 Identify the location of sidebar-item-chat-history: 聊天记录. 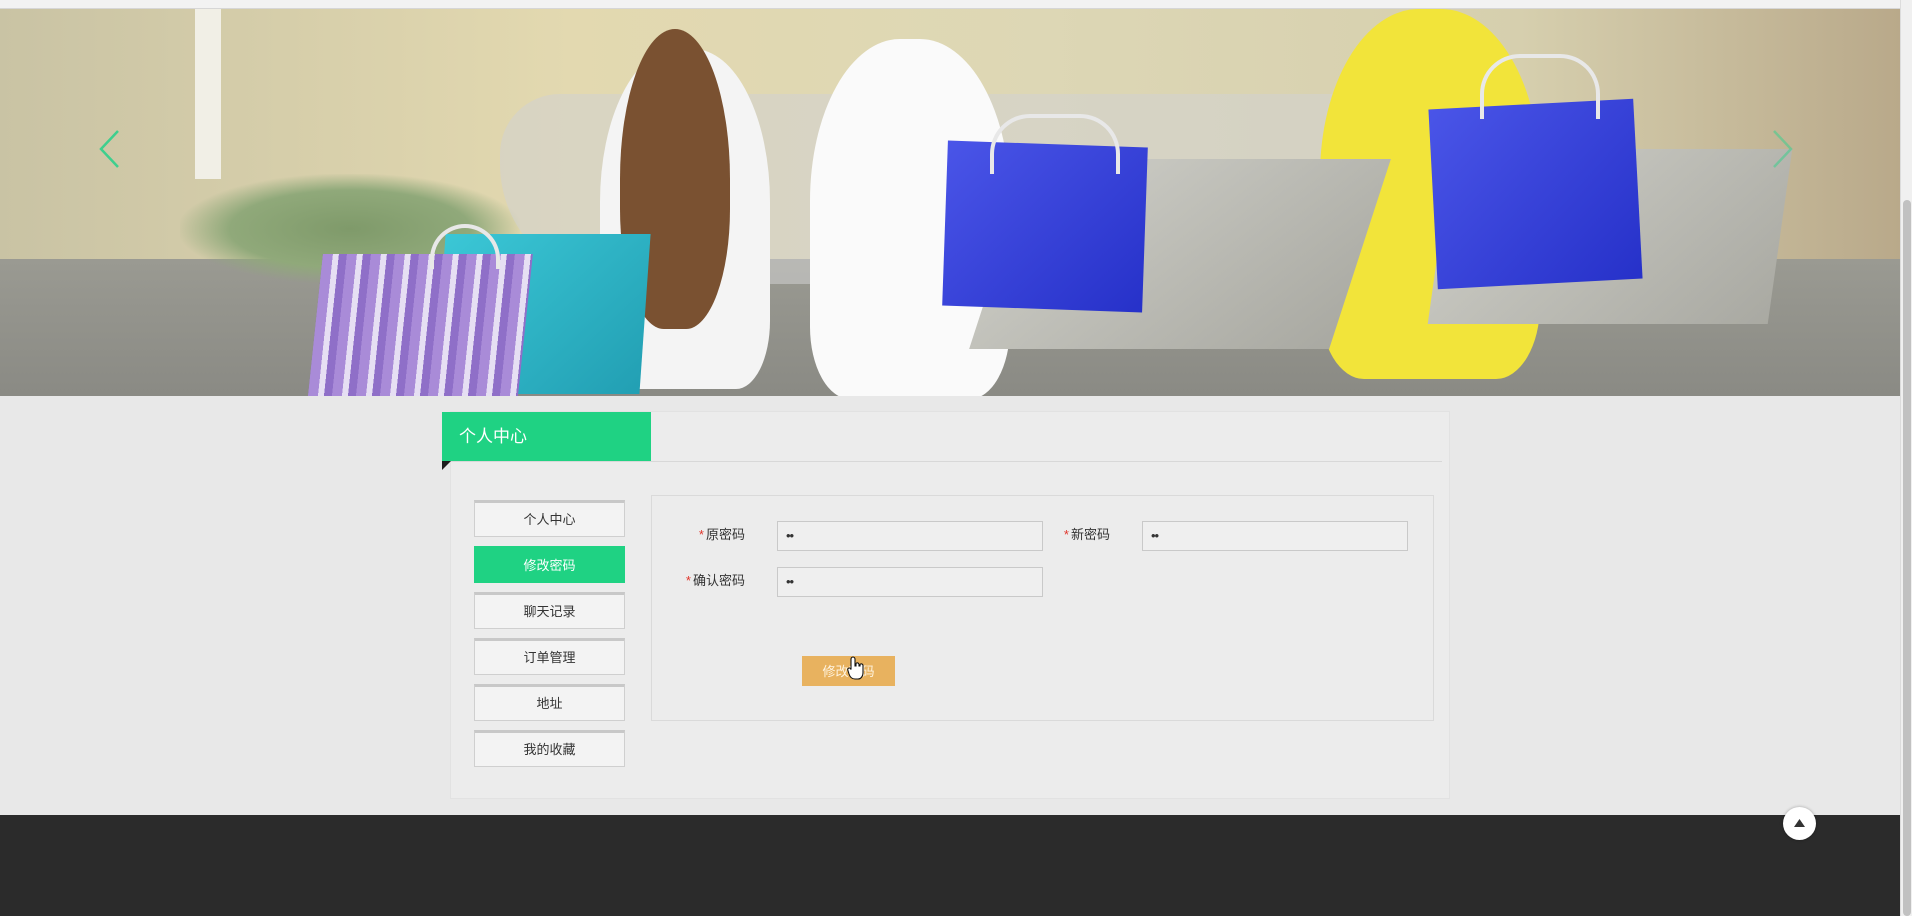
(549, 610).